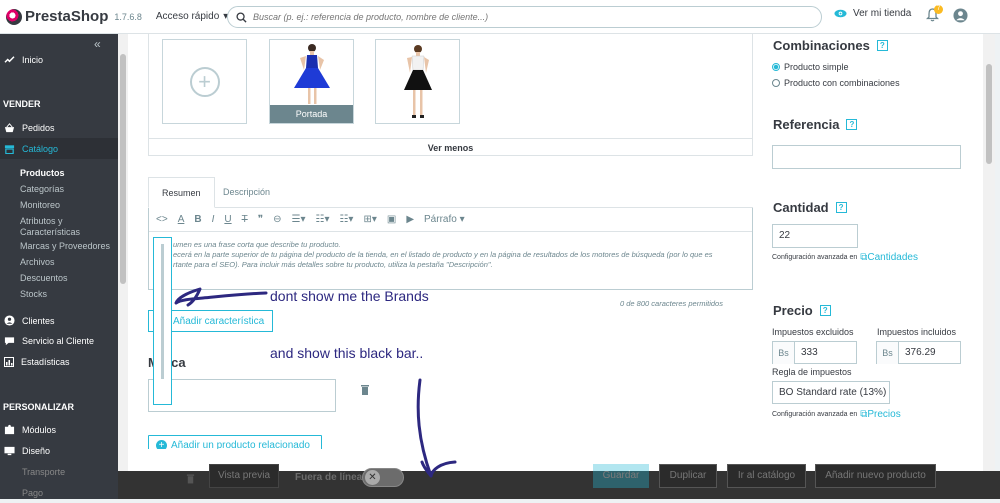 The width and height of the screenshot is (1000, 503). I want to click on add-image-button: +, so click(204, 81).